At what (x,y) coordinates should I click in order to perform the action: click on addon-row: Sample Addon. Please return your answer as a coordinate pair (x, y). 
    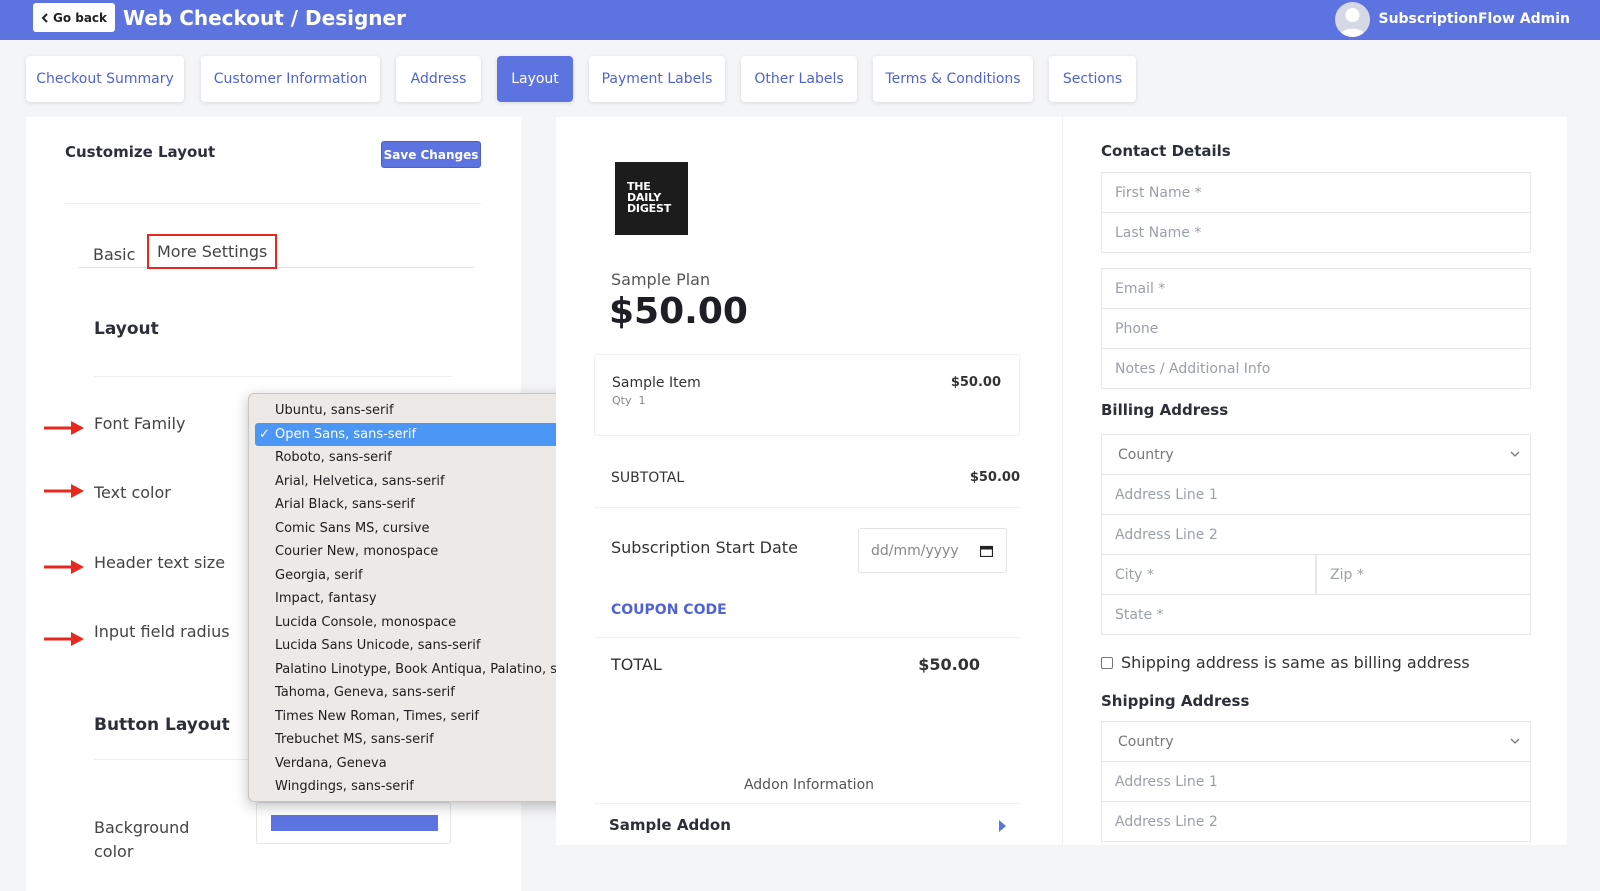
    Looking at the image, I should click on (807, 824).